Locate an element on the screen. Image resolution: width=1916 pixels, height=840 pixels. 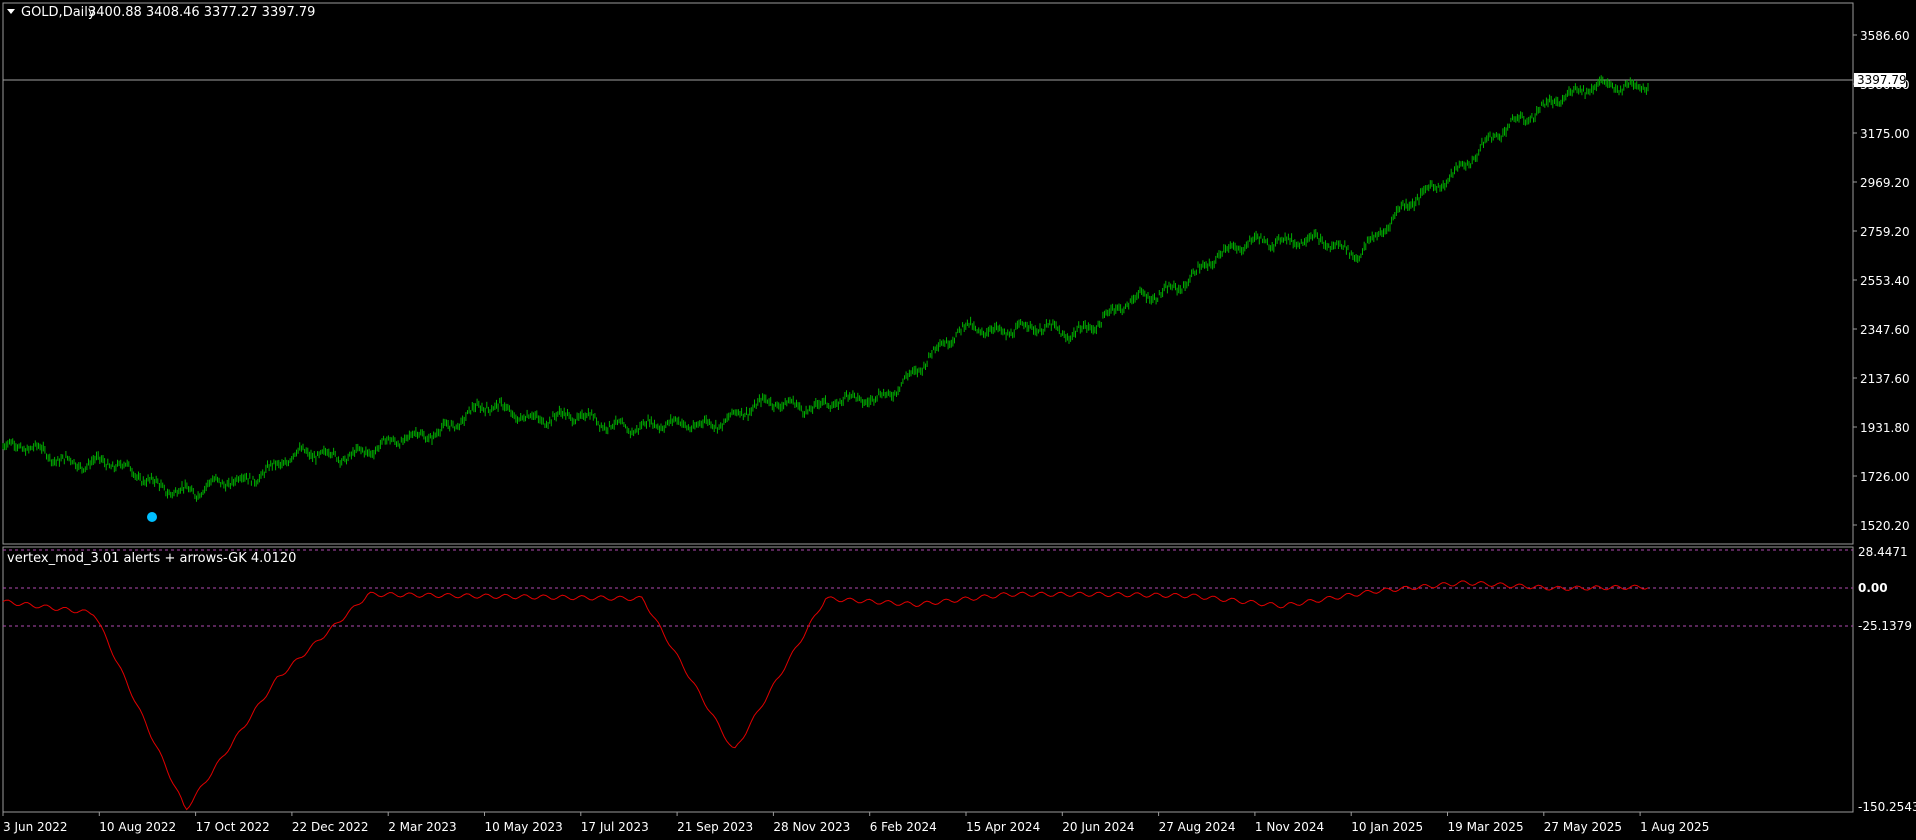
time-tick-label: 19 Mar 2025 is located at coordinates (1486, 827).